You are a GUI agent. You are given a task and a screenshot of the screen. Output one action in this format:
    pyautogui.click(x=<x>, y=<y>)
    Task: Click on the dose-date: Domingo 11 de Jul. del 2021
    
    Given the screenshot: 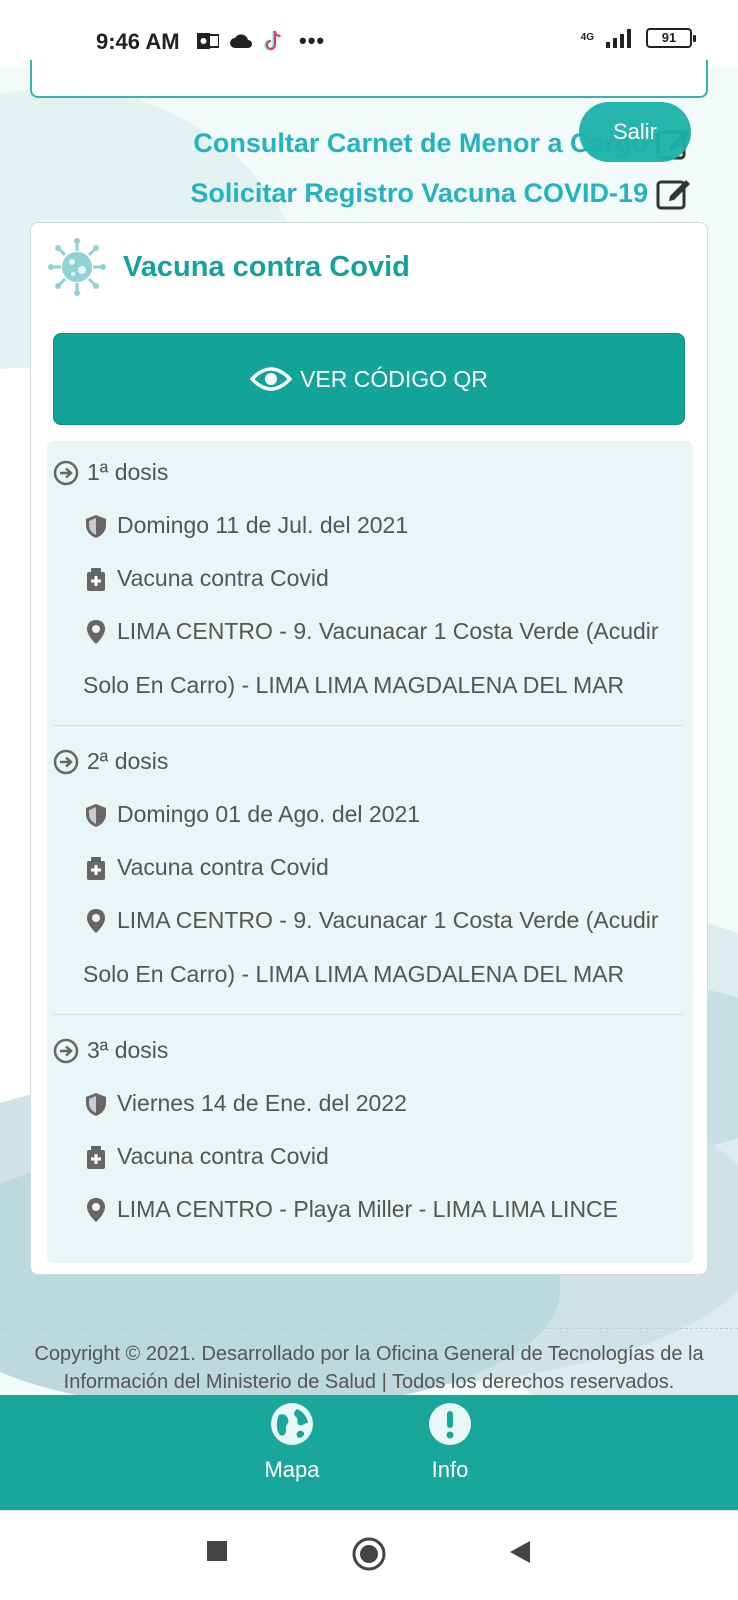 What is the action you would take?
    pyautogui.click(x=383, y=525)
    